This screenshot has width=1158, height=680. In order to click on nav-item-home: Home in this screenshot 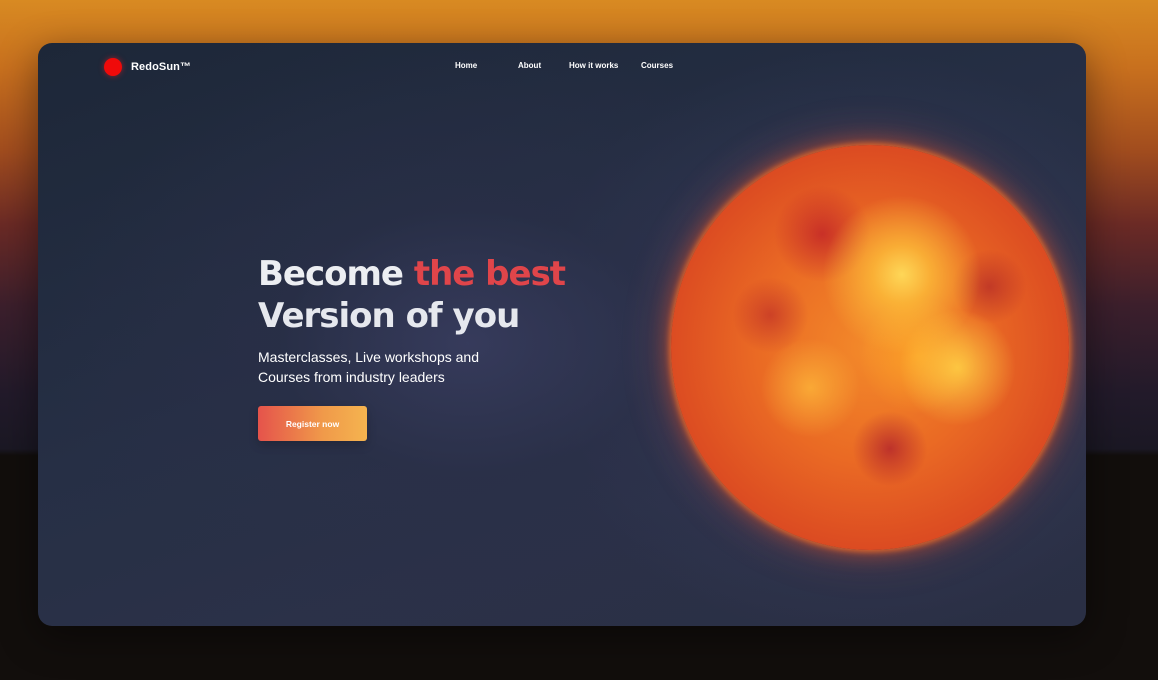, I will do `click(466, 65)`.